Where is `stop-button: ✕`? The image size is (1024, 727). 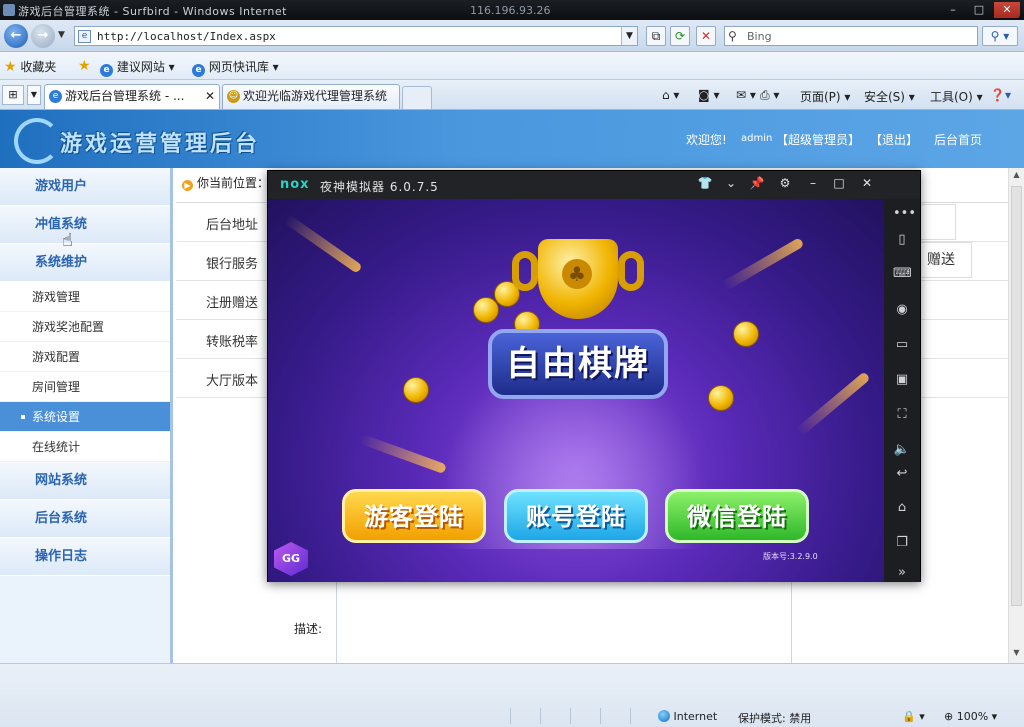
stop-button: ✕ is located at coordinates (706, 36).